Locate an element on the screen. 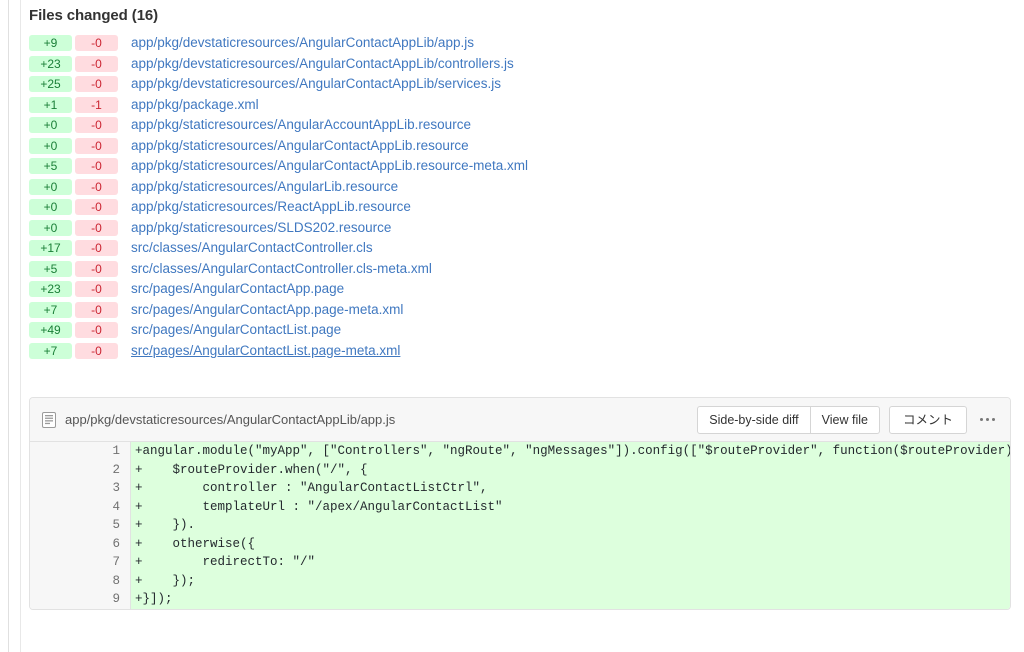  diff-line-number: 6 is located at coordinates (80, 543).